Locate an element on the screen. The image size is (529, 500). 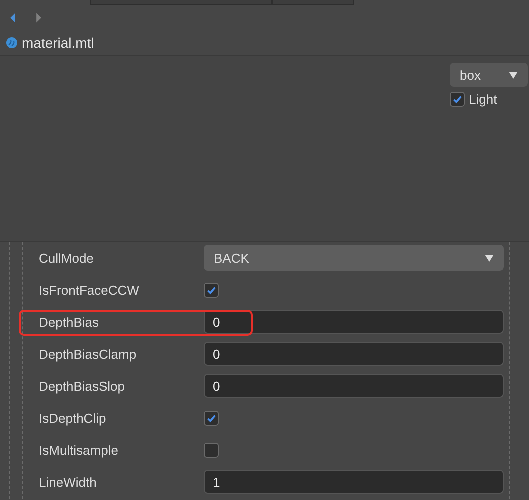
light-label: Light is located at coordinates (483, 99).